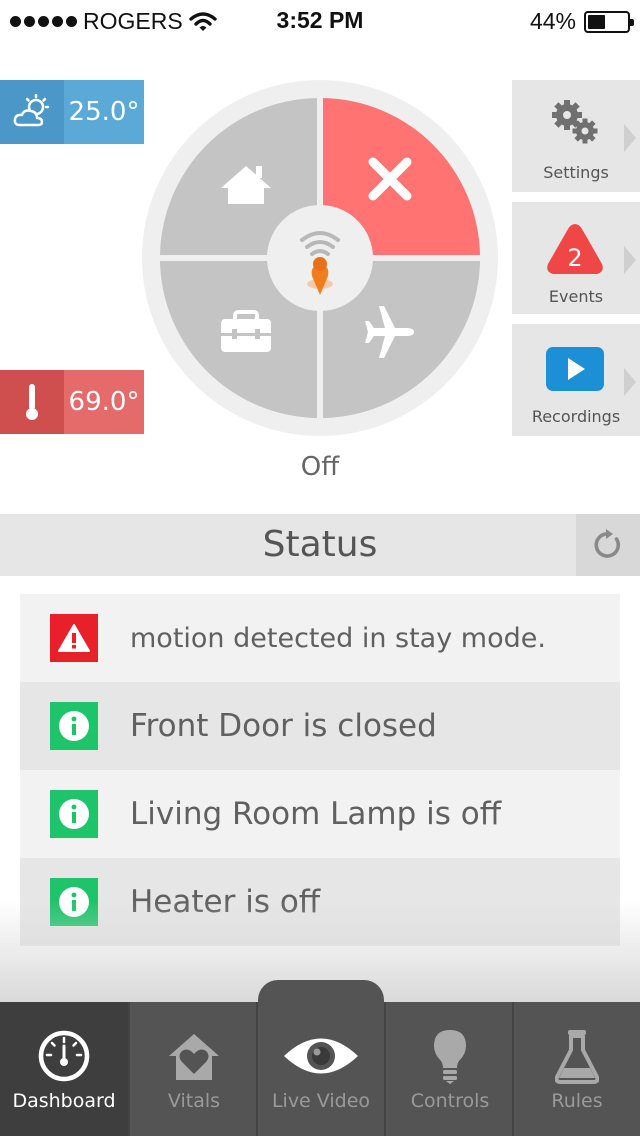  What do you see at coordinates (320, 20) in the screenshot?
I see `ios-status-bar: ROGERS 3:52 PM 44%` at bounding box center [320, 20].